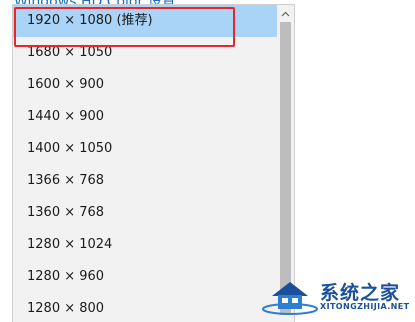 The width and height of the screenshot is (415, 322). I want to click on resolution-option-1280x960: 1280 × 960, so click(145, 277).